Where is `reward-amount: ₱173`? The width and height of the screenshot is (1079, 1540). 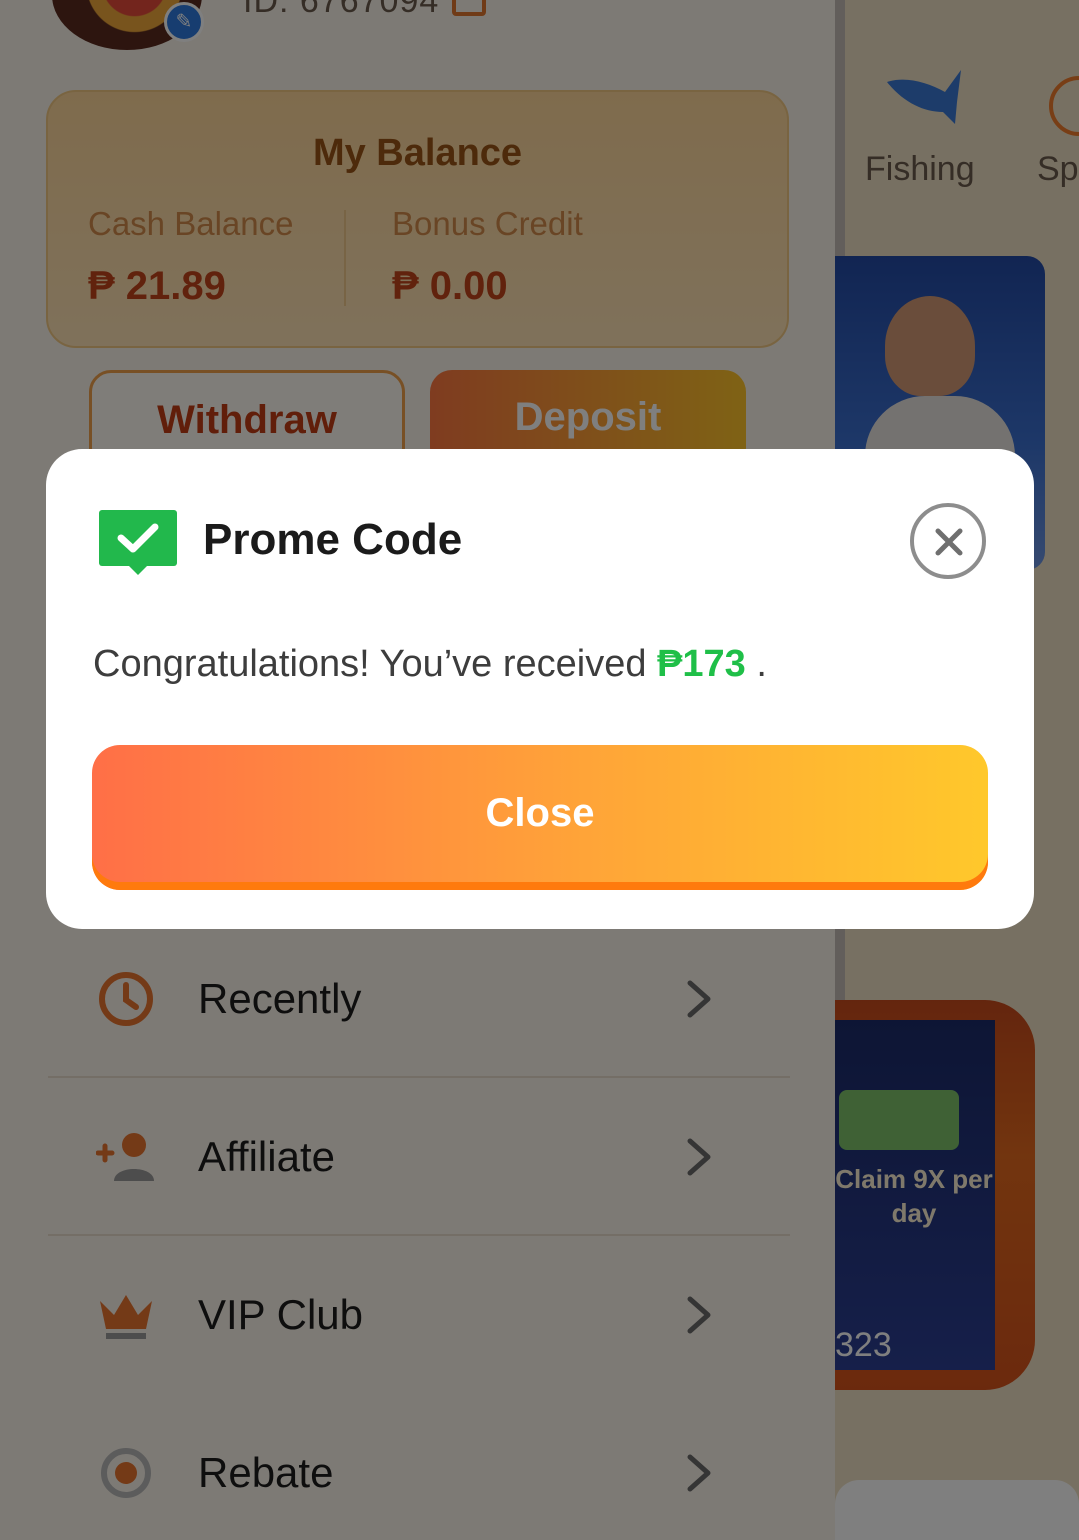
reward-amount: ₱173 is located at coordinates (701, 664).